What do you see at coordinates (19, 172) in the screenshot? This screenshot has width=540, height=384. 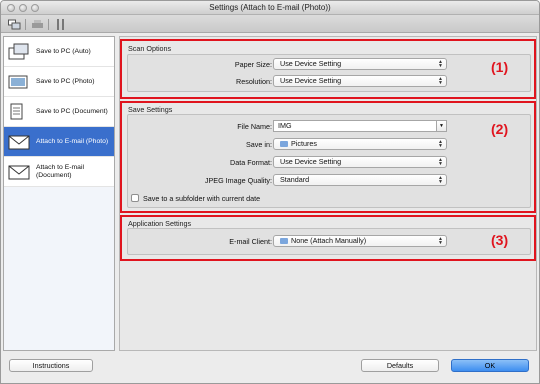 I see `email-document-icon` at bounding box center [19, 172].